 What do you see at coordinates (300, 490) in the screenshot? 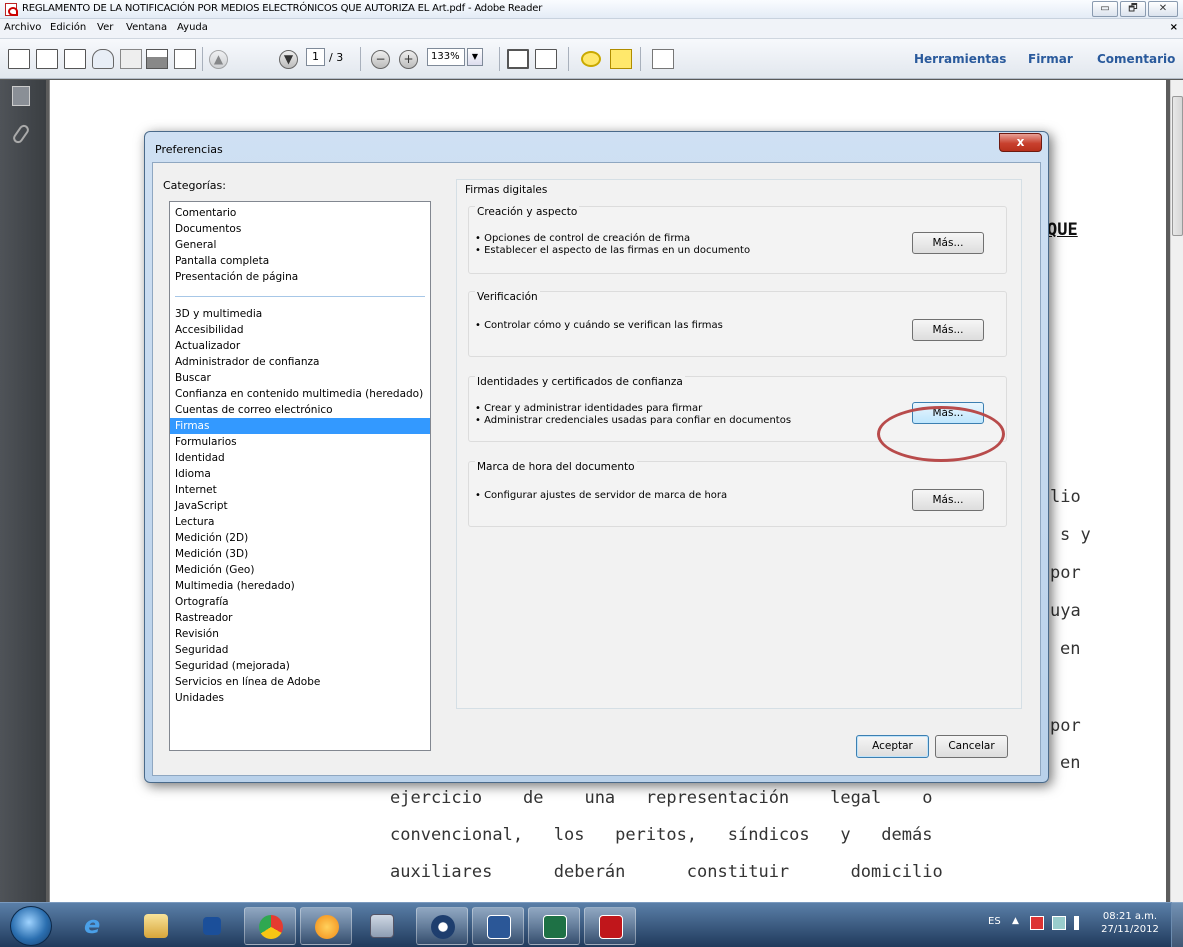
I see `category-item: Internet` at bounding box center [300, 490].